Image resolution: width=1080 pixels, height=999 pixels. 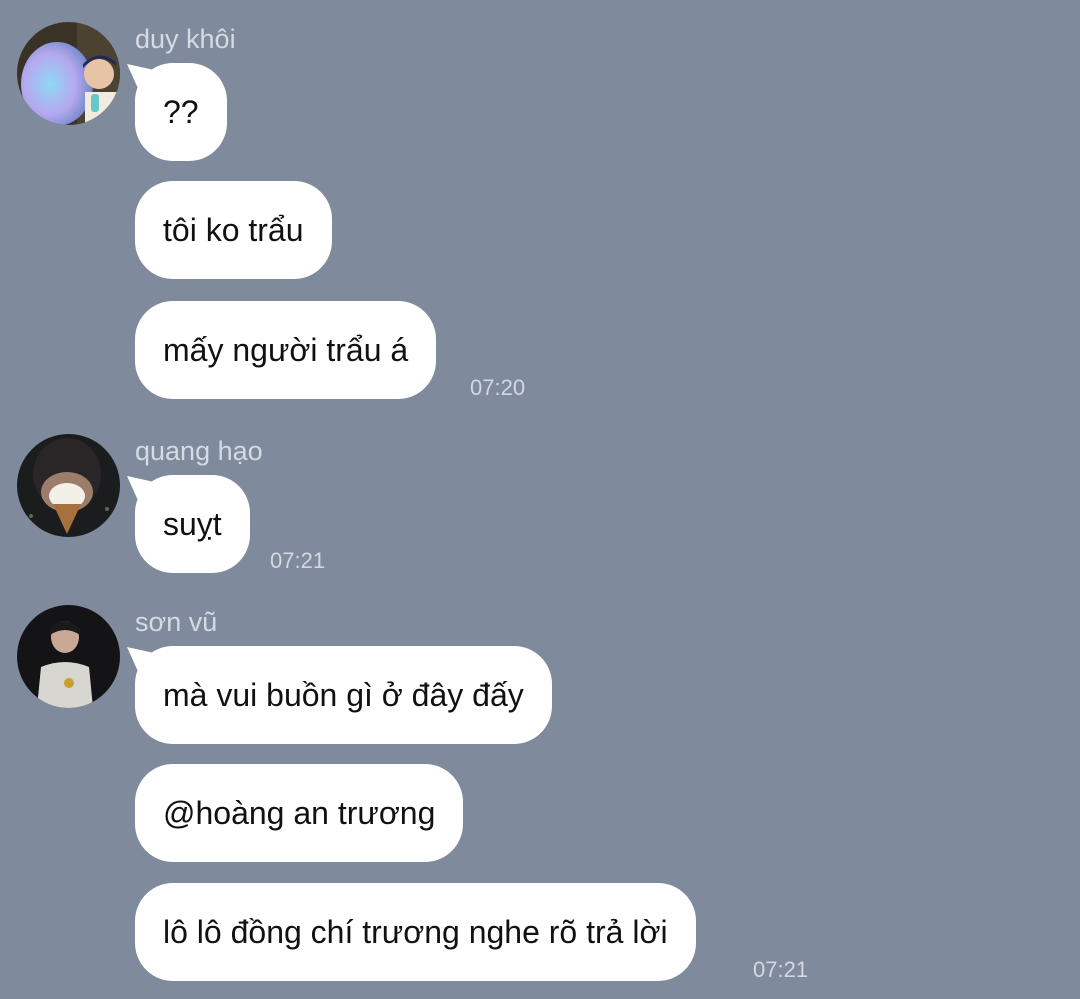 I want to click on avatar-son-vu, so click(x=68, y=656).